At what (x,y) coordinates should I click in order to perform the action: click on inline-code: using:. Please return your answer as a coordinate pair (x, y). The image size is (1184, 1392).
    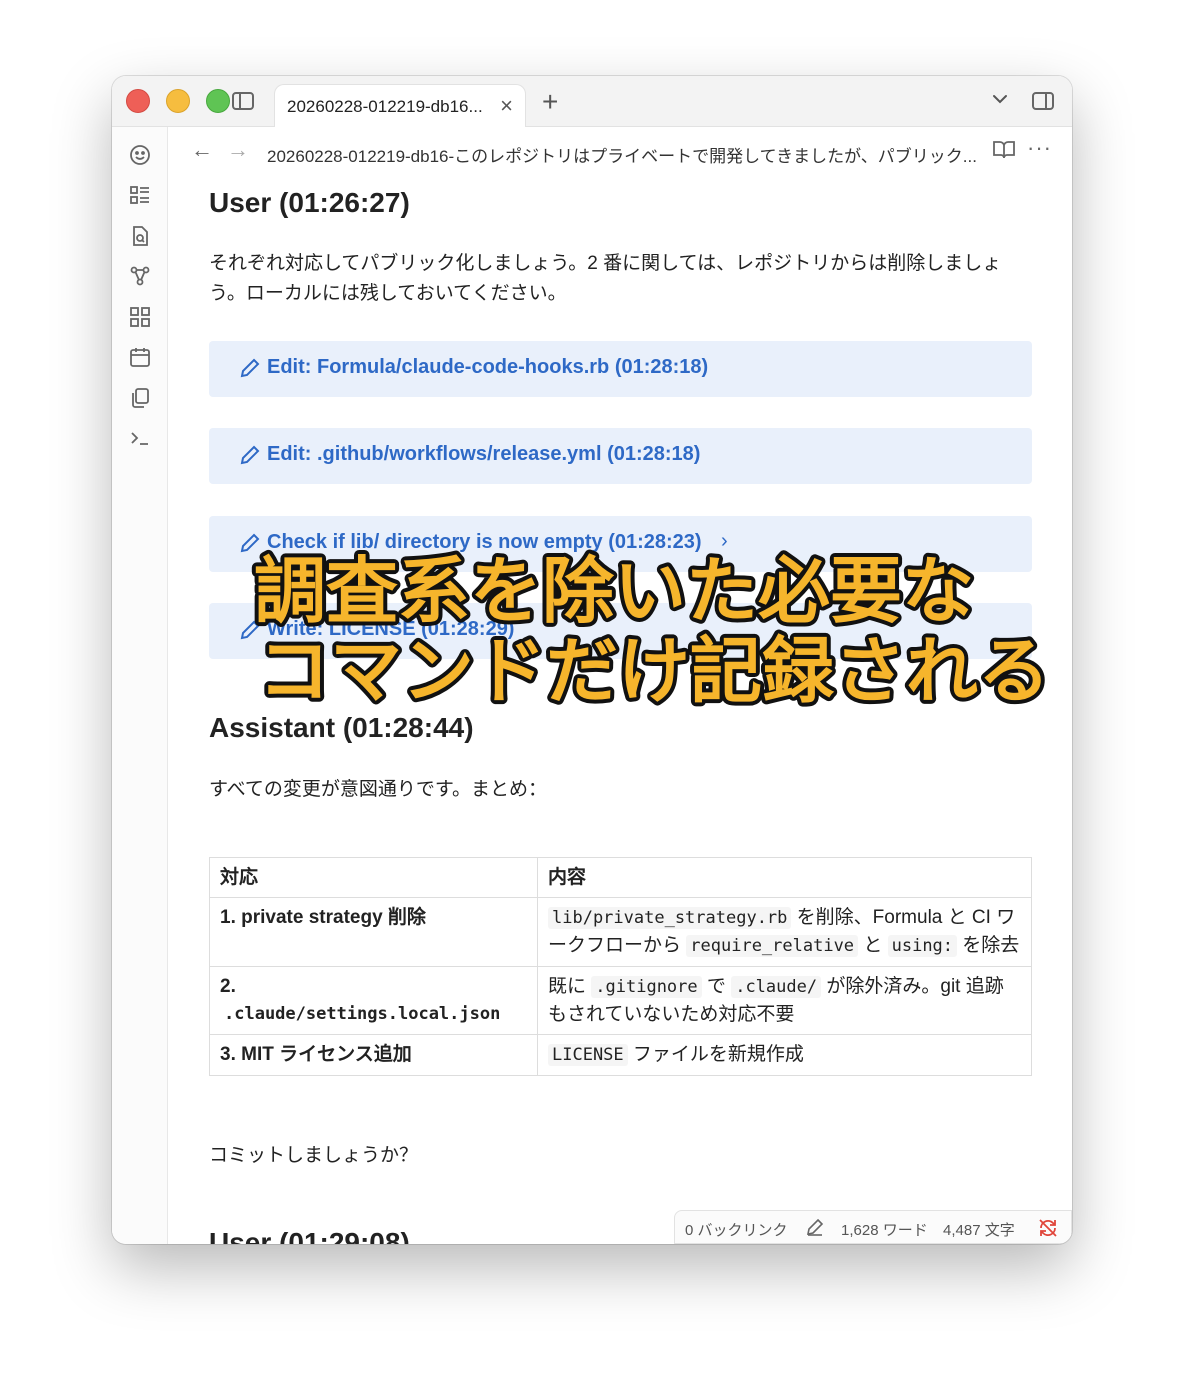
    Looking at the image, I should click on (922, 946).